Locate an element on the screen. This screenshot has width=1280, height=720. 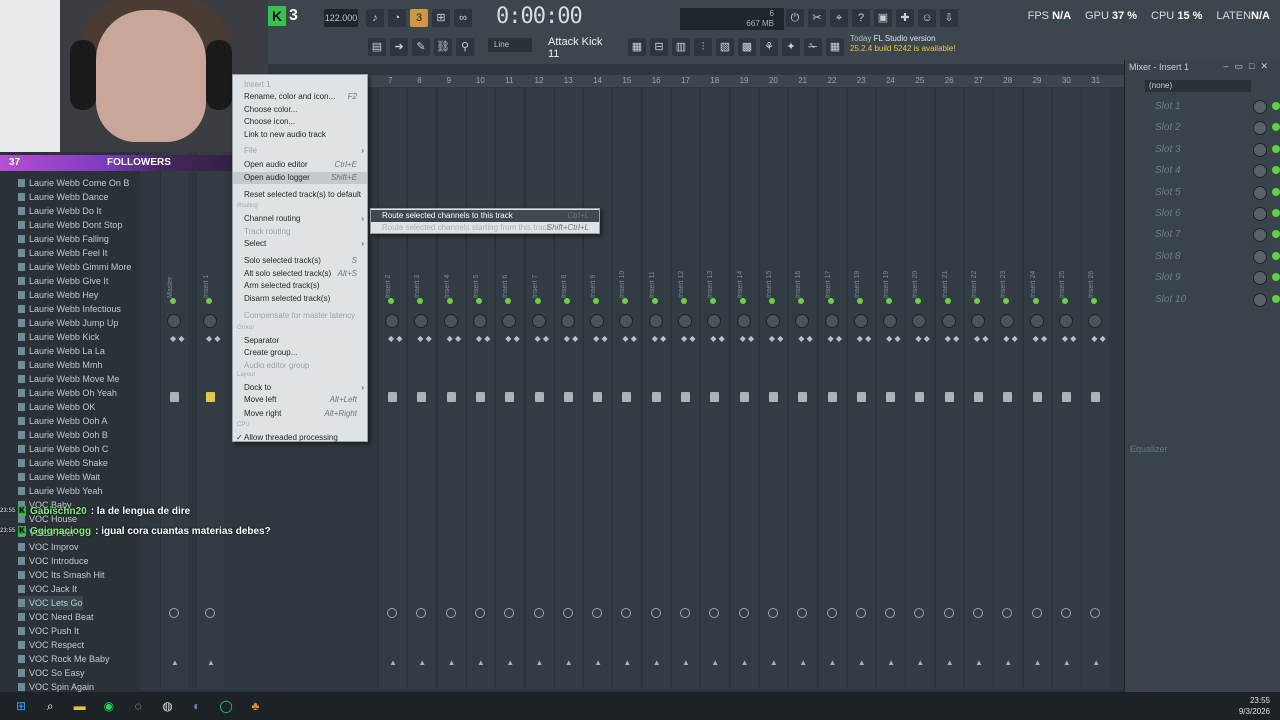
browser-item: VOC Lets Go is located at coordinates (50, 603).